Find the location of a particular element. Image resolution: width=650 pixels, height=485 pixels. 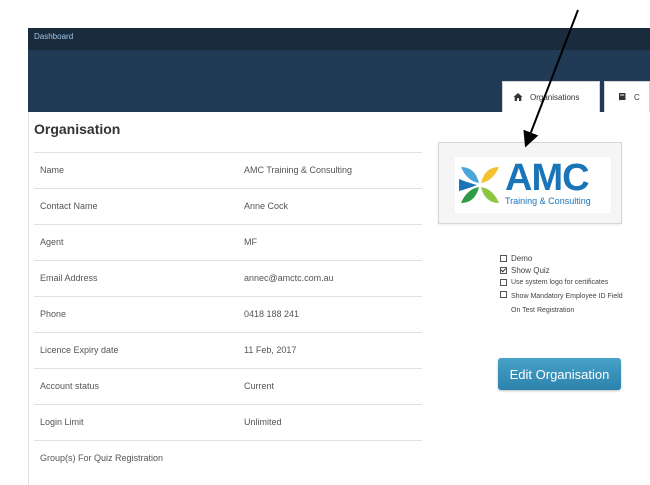

tab-second: C is located at coordinates (627, 96).